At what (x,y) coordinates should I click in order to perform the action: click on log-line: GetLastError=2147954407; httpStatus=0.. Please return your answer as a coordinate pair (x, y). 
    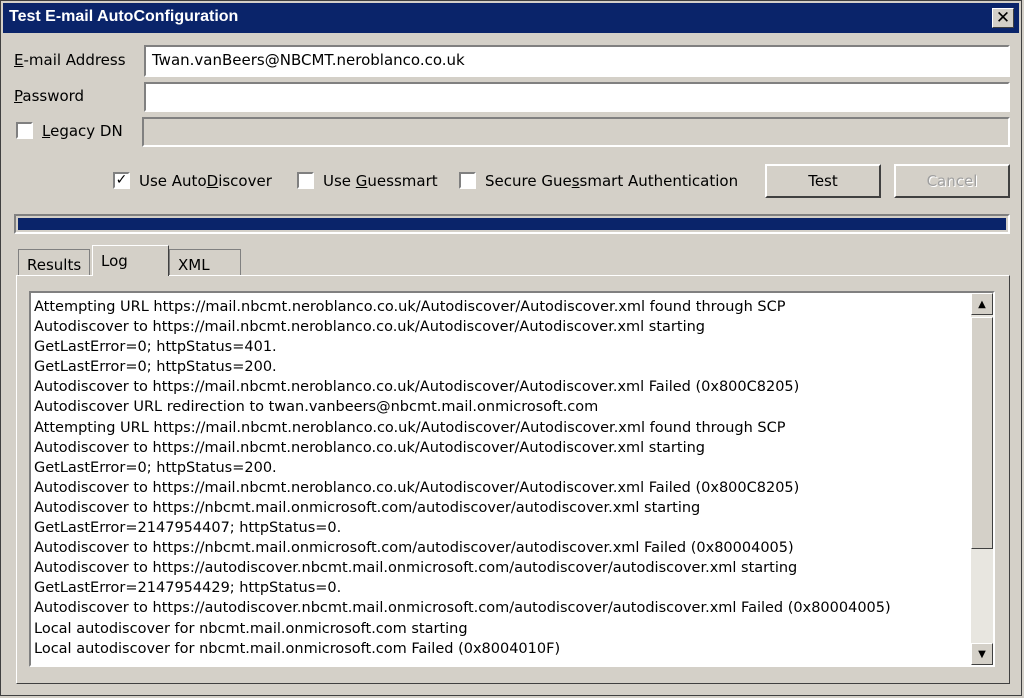
    Looking at the image, I should click on (188, 528).